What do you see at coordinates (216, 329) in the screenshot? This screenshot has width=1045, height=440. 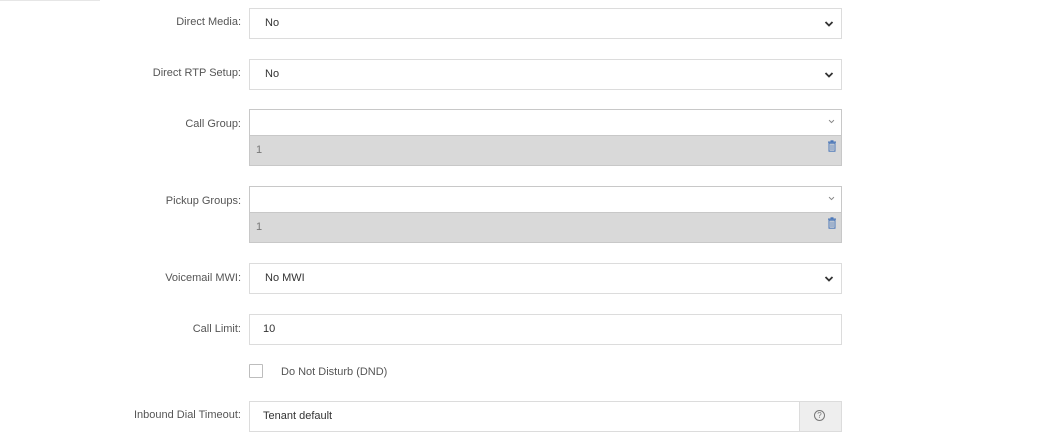 I see `call-limit-label: Call Limit:` at bounding box center [216, 329].